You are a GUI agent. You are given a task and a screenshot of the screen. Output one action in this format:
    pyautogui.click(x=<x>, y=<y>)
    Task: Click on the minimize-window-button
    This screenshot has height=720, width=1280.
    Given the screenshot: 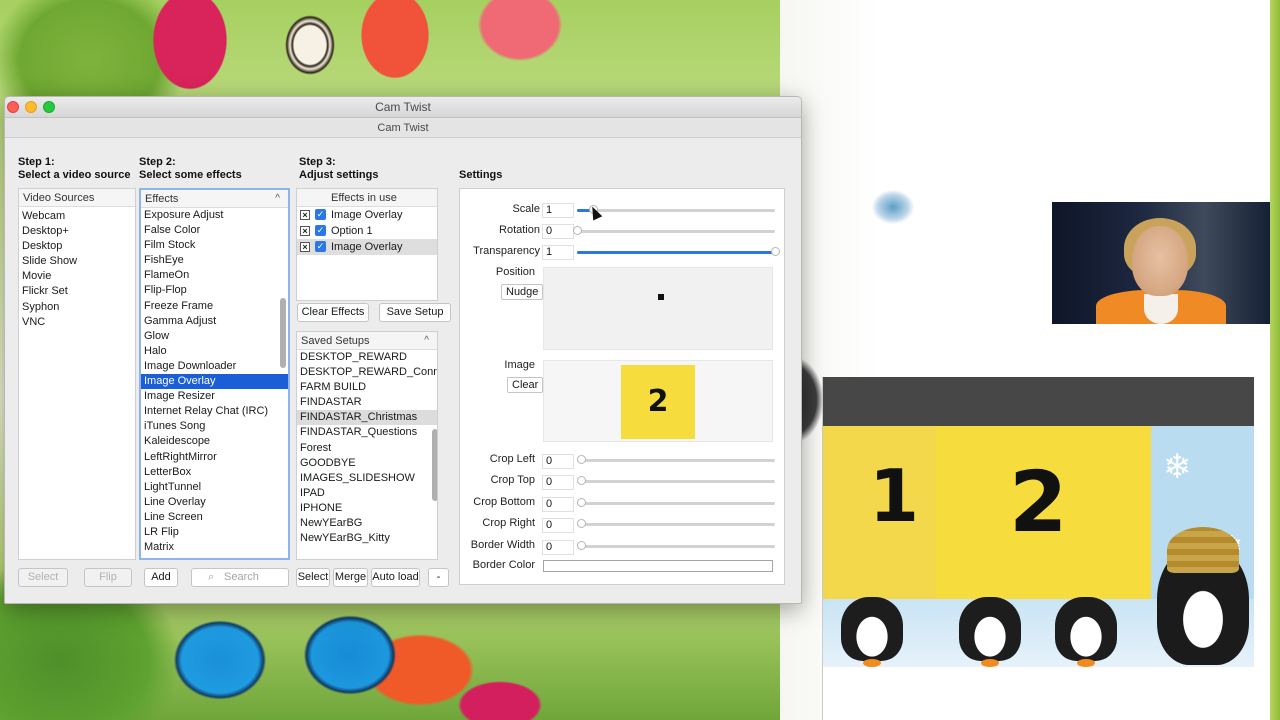 What is the action you would take?
    pyautogui.click(x=31, y=107)
    